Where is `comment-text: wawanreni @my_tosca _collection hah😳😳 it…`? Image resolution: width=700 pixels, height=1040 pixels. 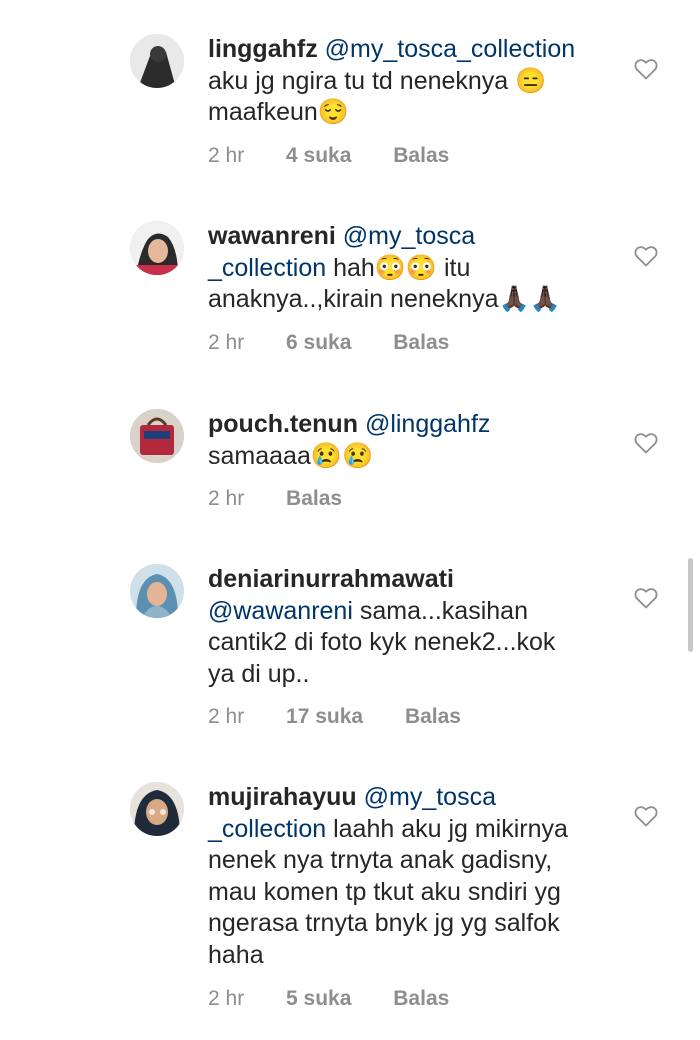 comment-text: wawanreni @my_tosca _collection hah😳😳 it… is located at coordinates (413, 268).